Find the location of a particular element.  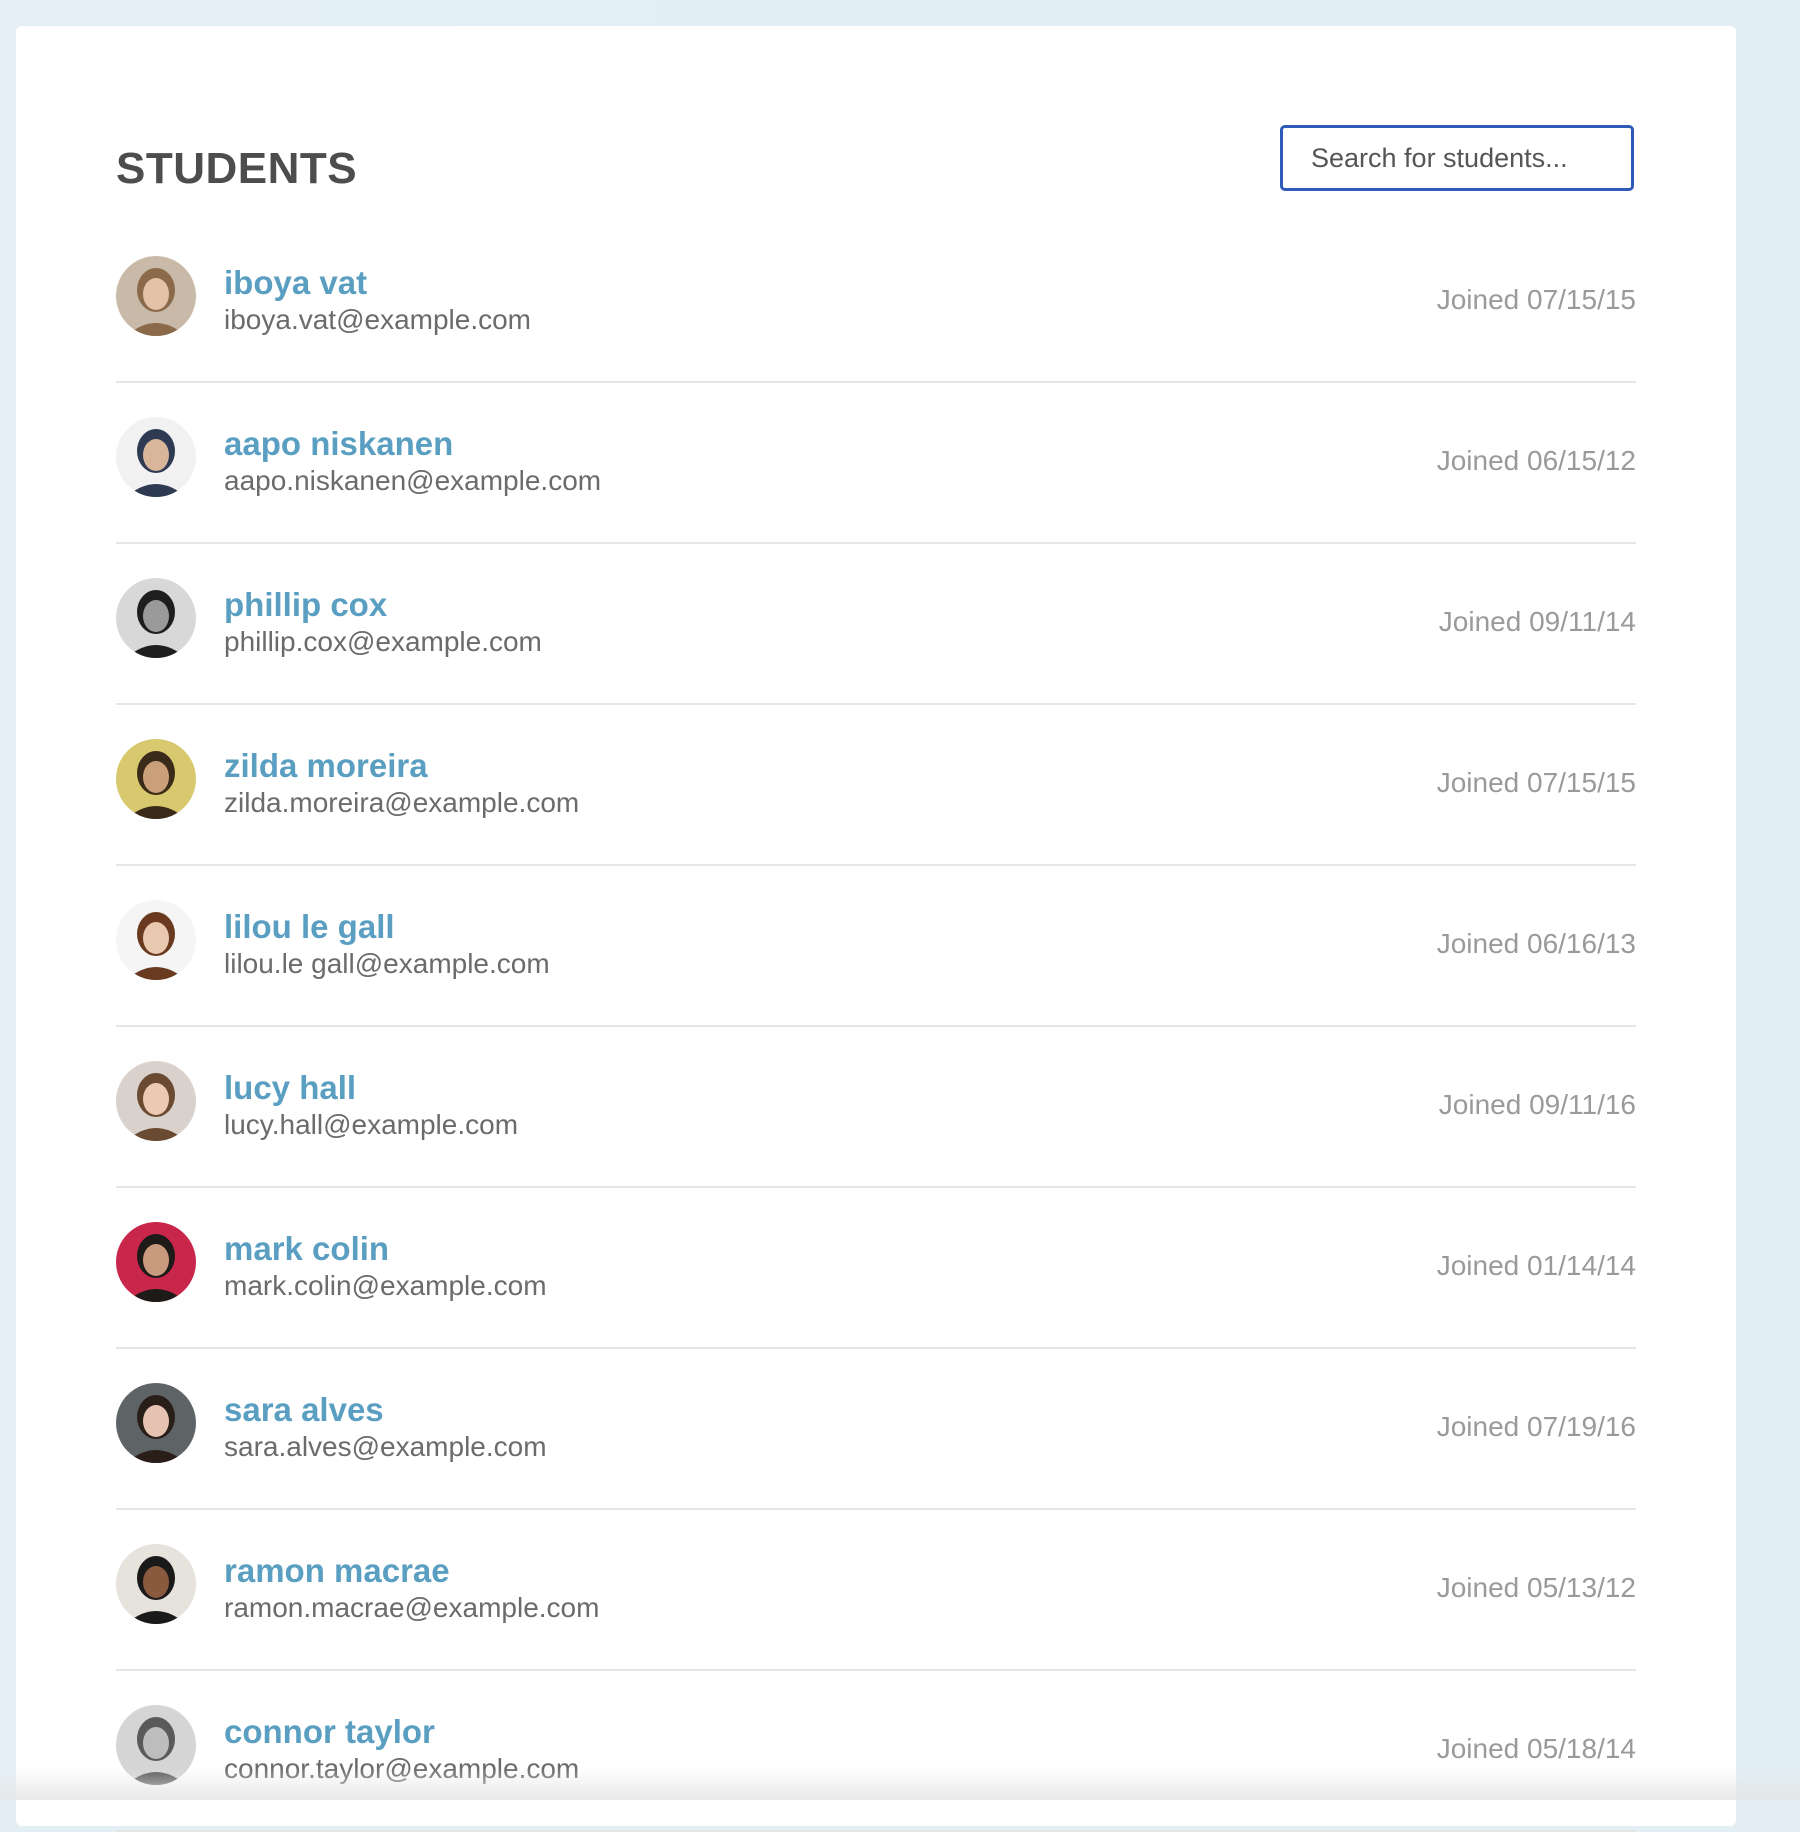

student-email: ramon.macrae@example.com is located at coordinates (412, 1607).